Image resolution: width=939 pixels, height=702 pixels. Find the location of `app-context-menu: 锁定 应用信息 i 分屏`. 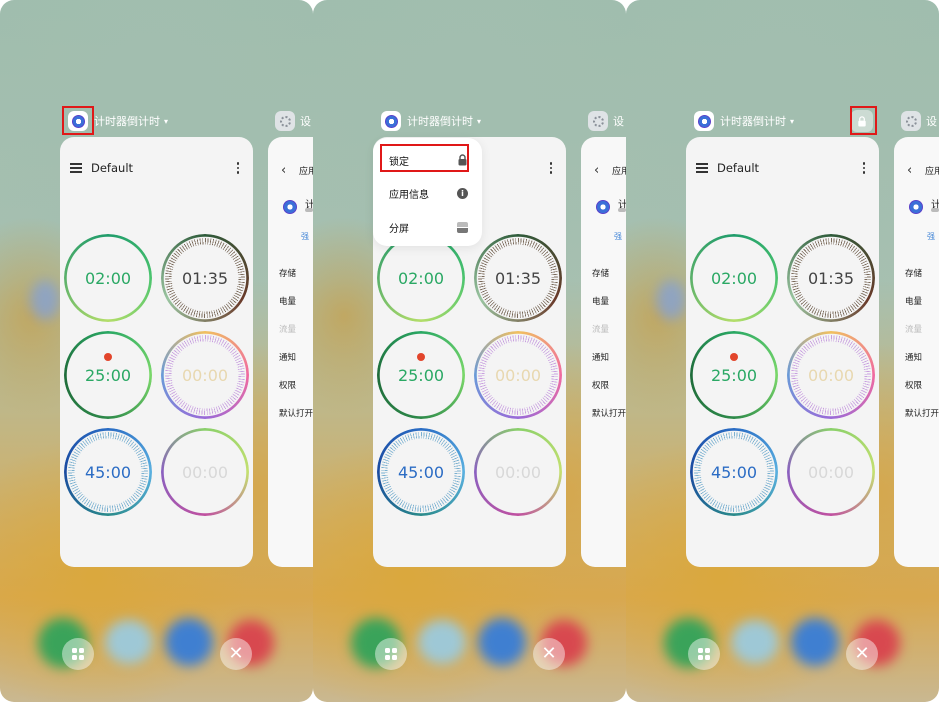

app-context-menu: 锁定 应用信息 i 分屏 is located at coordinates (427, 192).